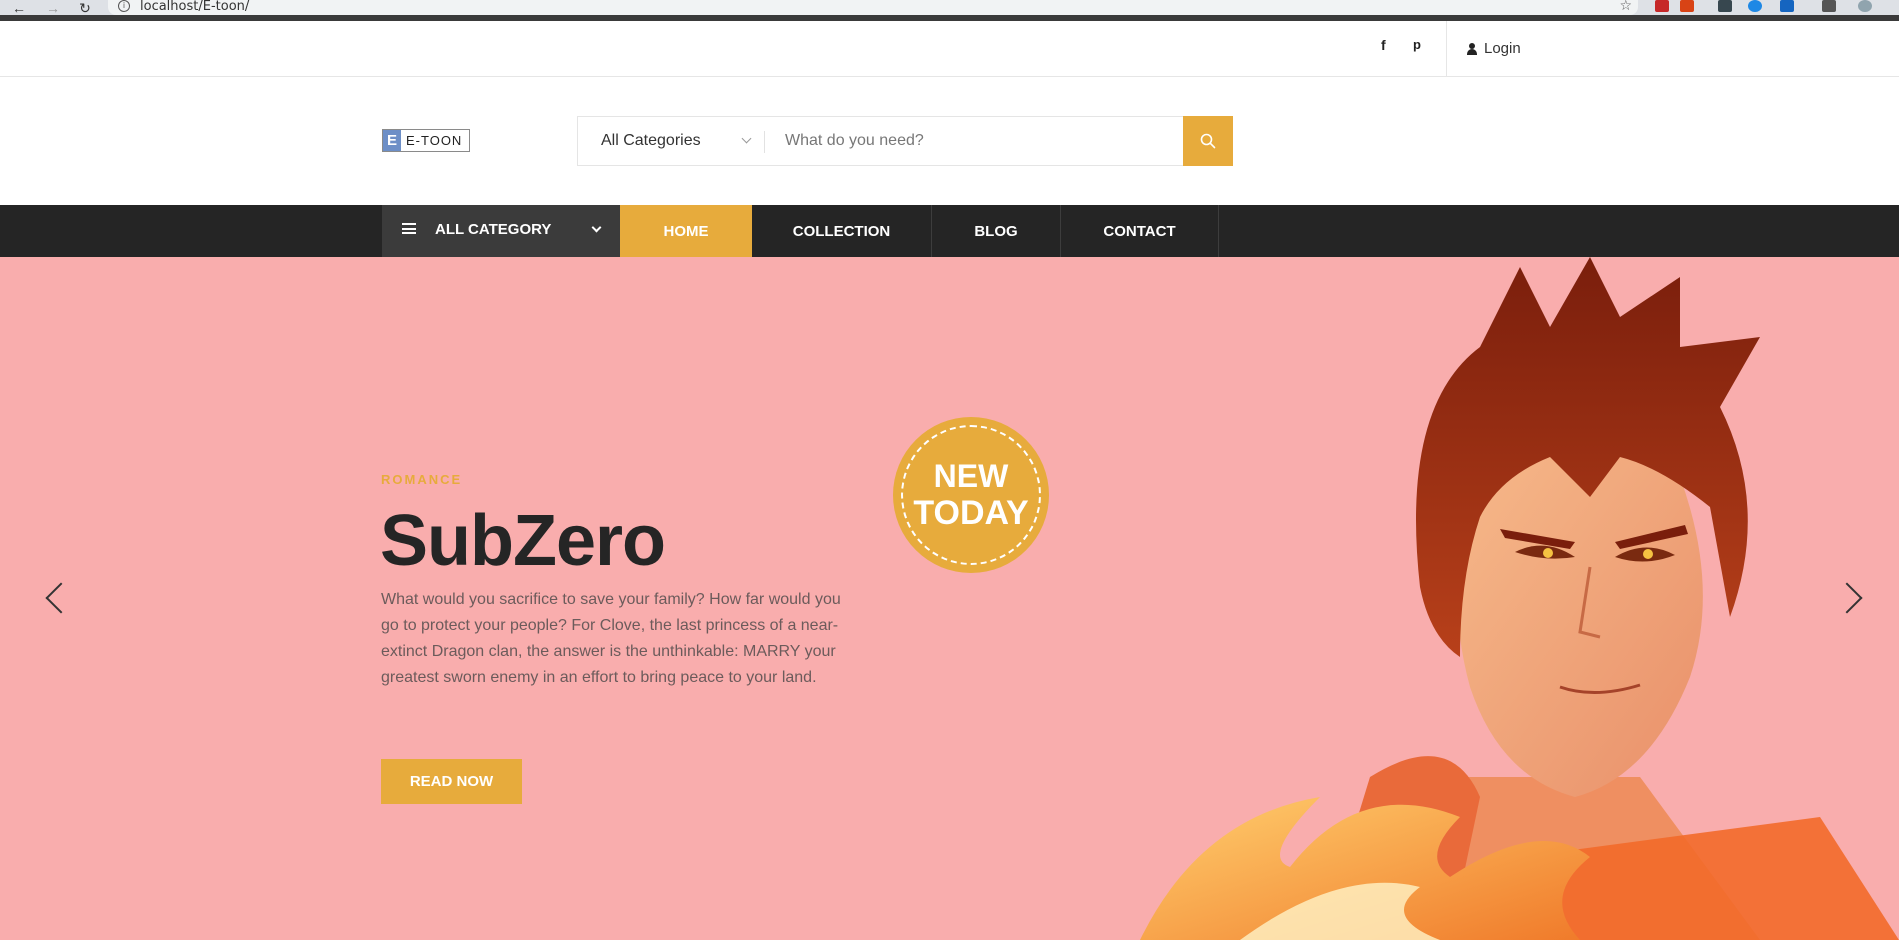 The height and width of the screenshot is (940, 1899). I want to click on divider, so click(1446, 49).